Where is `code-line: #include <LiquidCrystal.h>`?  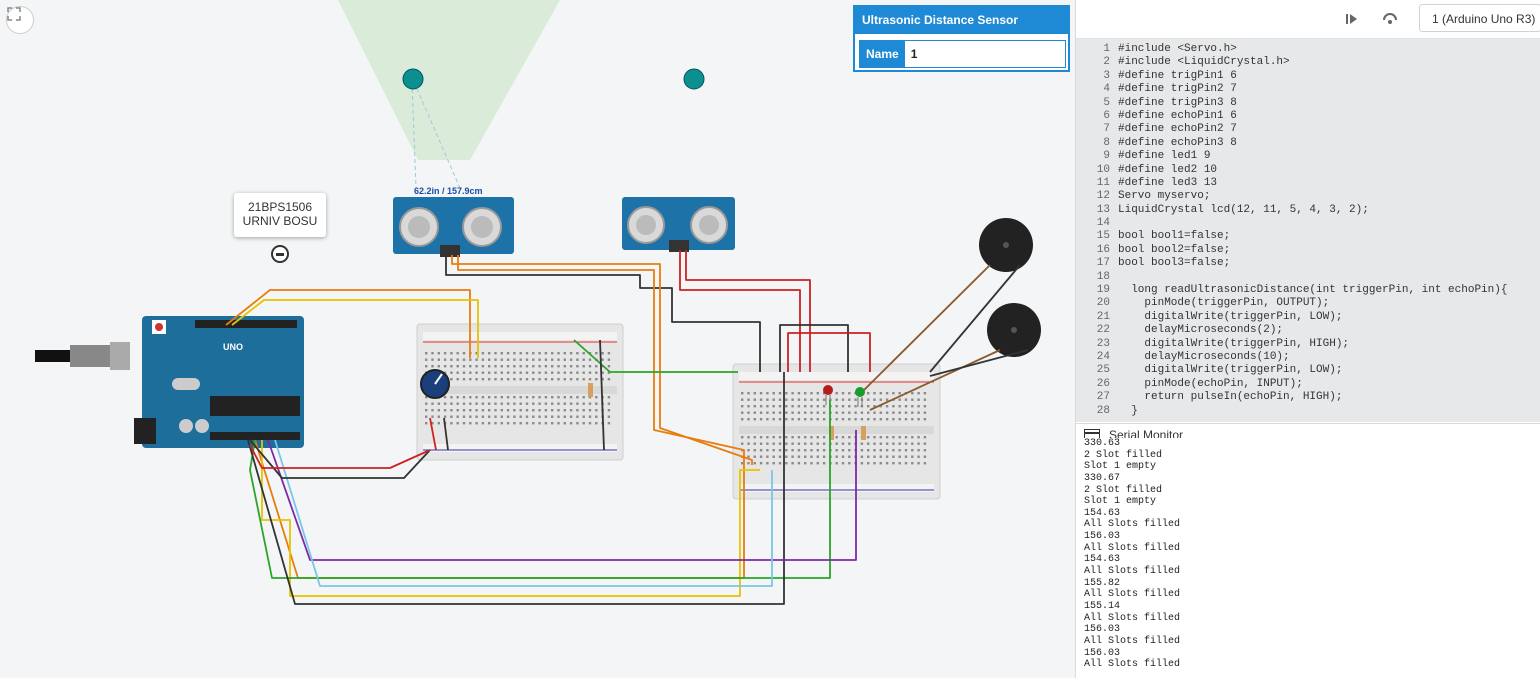 code-line: #include <LiquidCrystal.h> is located at coordinates (1328, 62).